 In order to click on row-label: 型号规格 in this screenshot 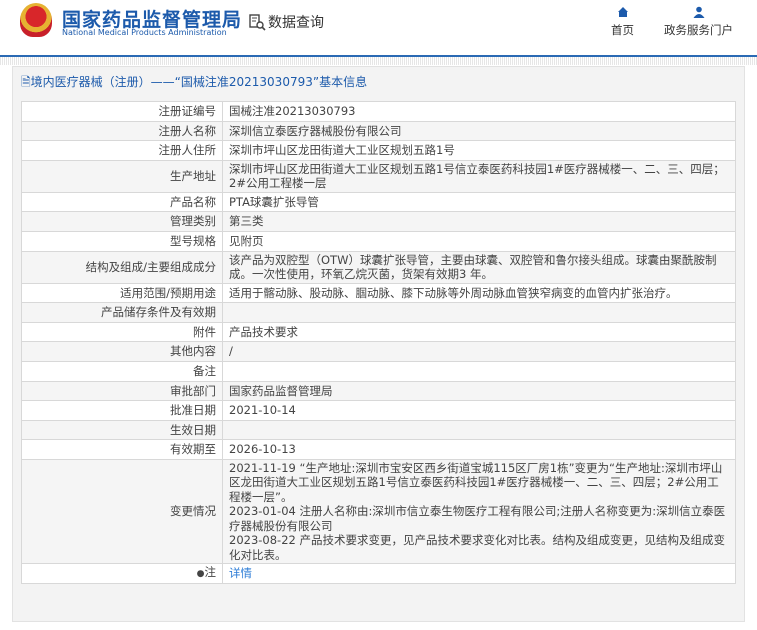, I will do `click(122, 241)`.